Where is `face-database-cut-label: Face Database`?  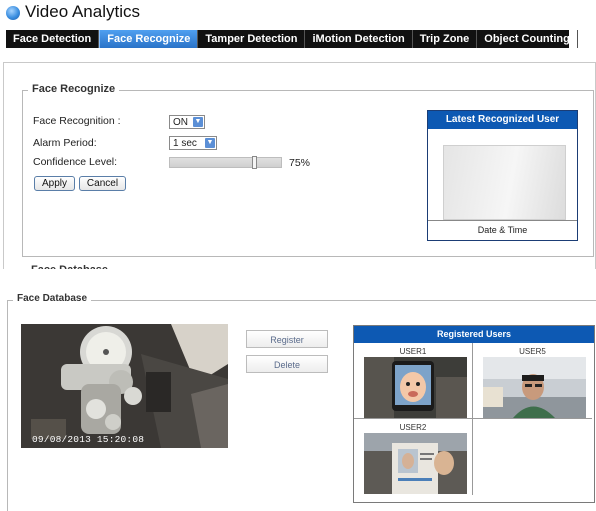 face-database-cut-label: Face Database is located at coordinates (69, 266).